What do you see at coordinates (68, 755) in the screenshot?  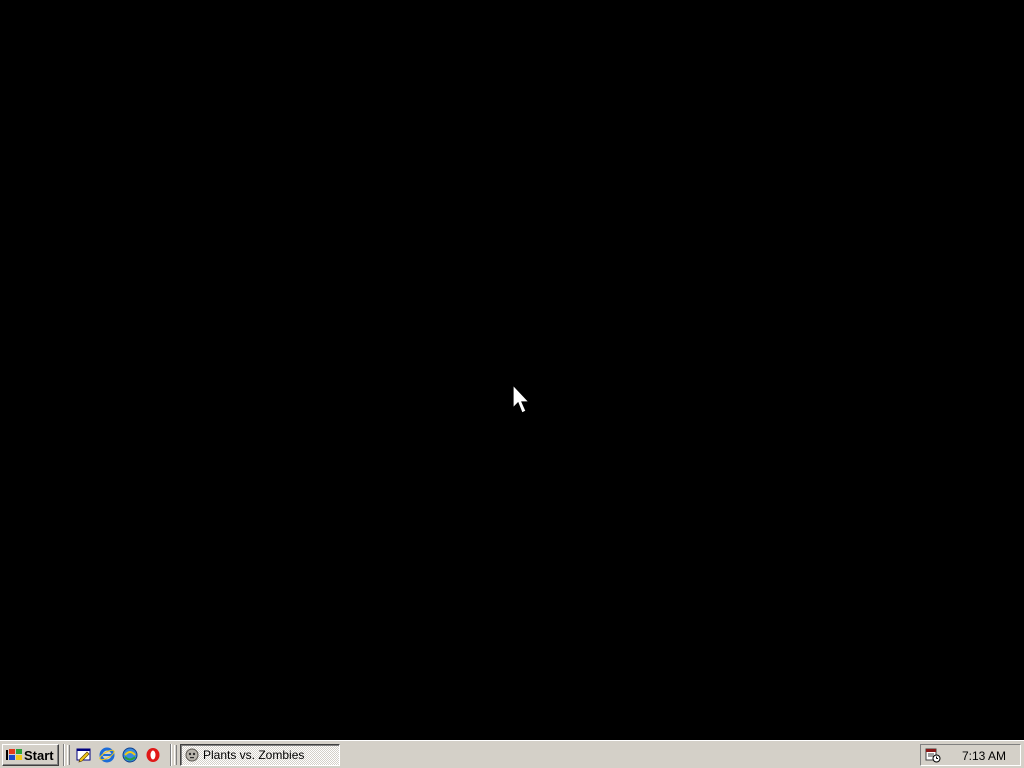 I see `quick-launch-grip` at bounding box center [68, 755].